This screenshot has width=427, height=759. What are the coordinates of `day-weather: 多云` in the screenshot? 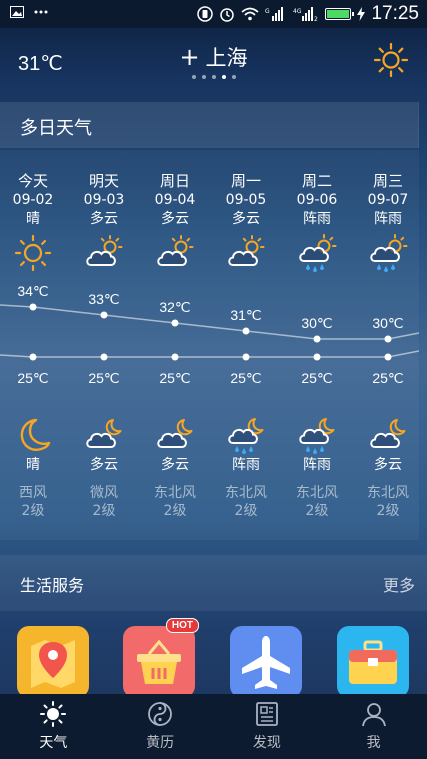 It's located at (104, 219).